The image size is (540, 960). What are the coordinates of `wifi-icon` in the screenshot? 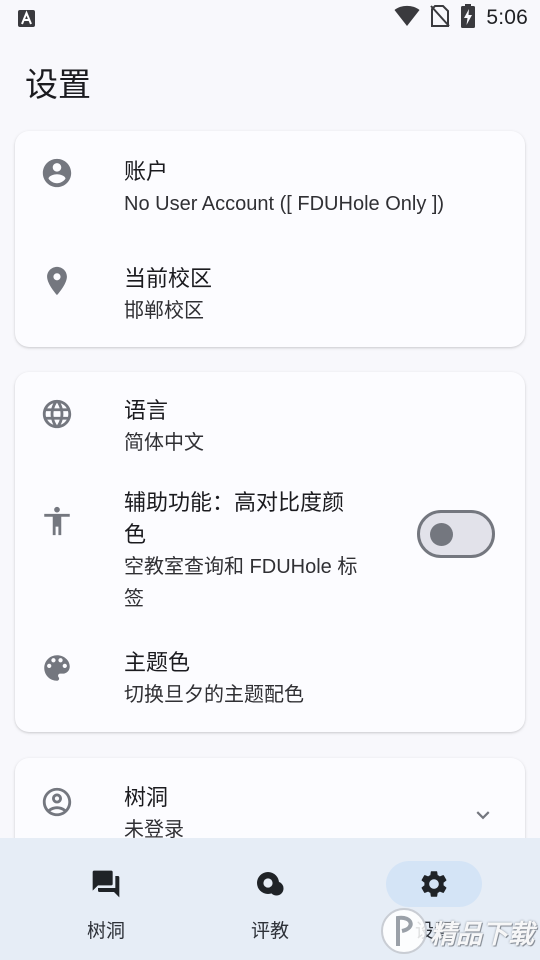 It's located at (407, 18).